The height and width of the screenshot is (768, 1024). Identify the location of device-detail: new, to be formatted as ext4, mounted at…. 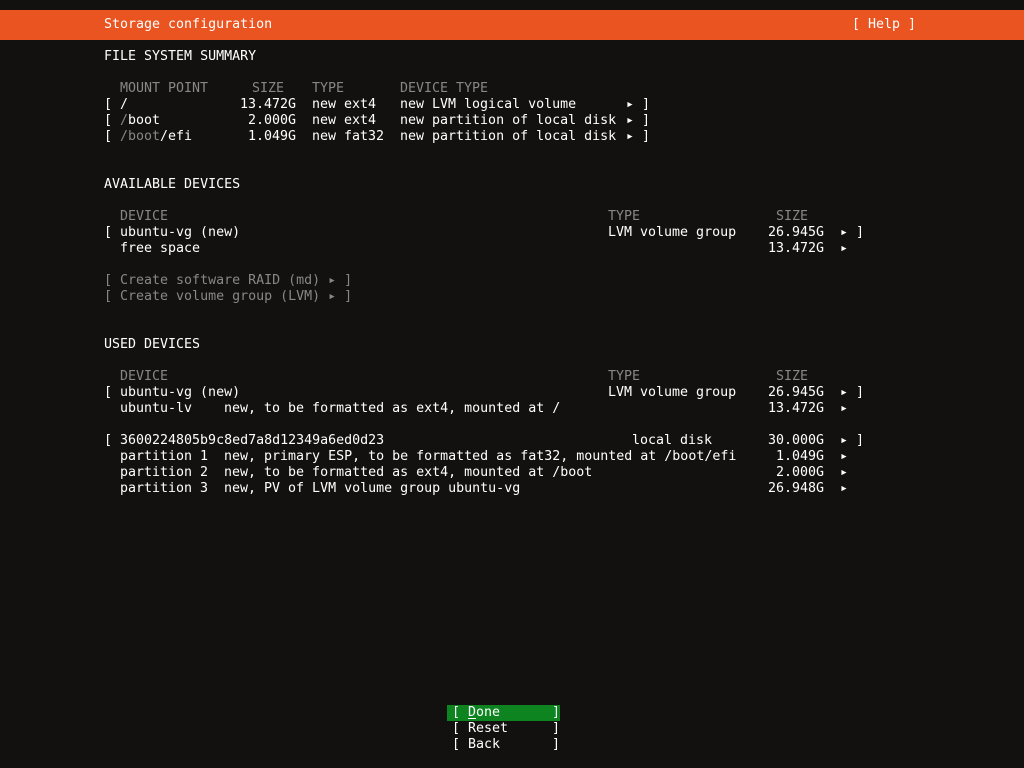
(392, 408).